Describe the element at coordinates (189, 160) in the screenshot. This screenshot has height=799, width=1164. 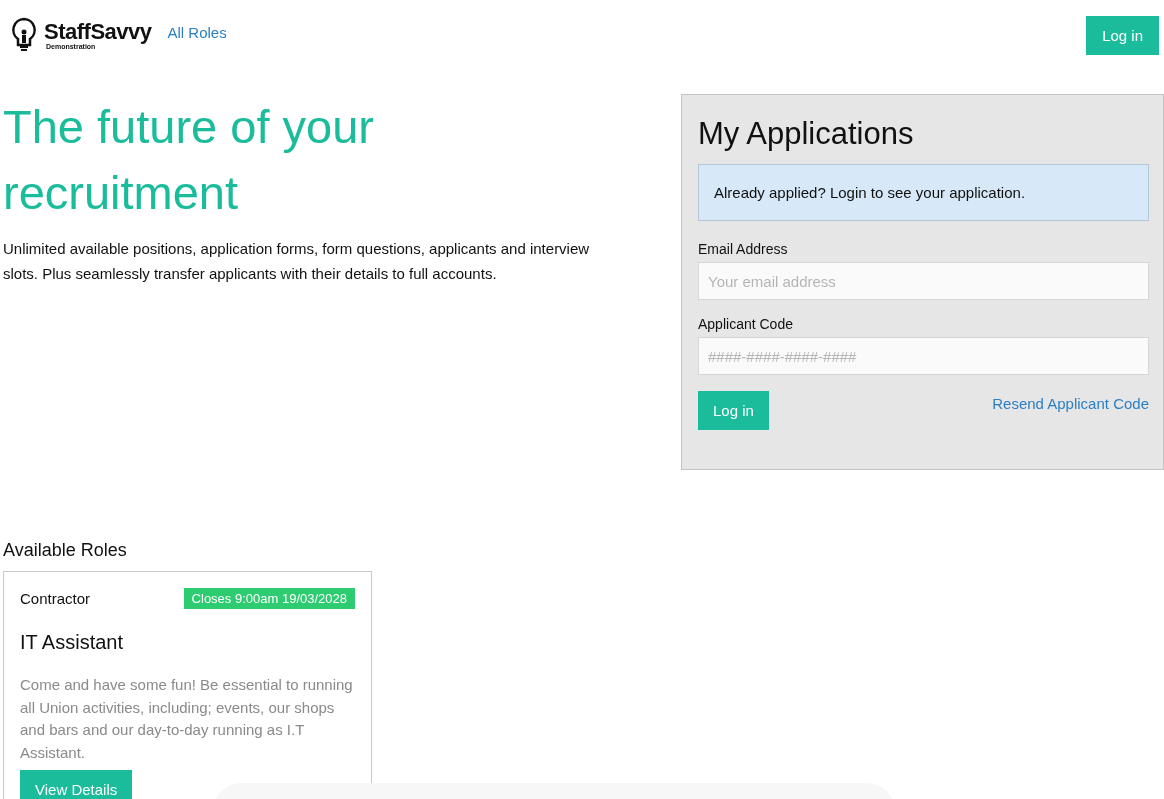
I see `hero-title: The future of your recruitment` at that location.